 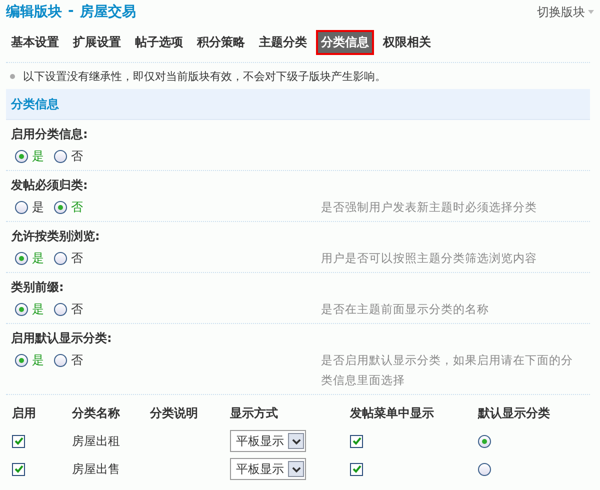 What do you see at coordinates (174, 413) in the screenshot?
I see `column-header: 分类说明` at bounding box center [174, 413].